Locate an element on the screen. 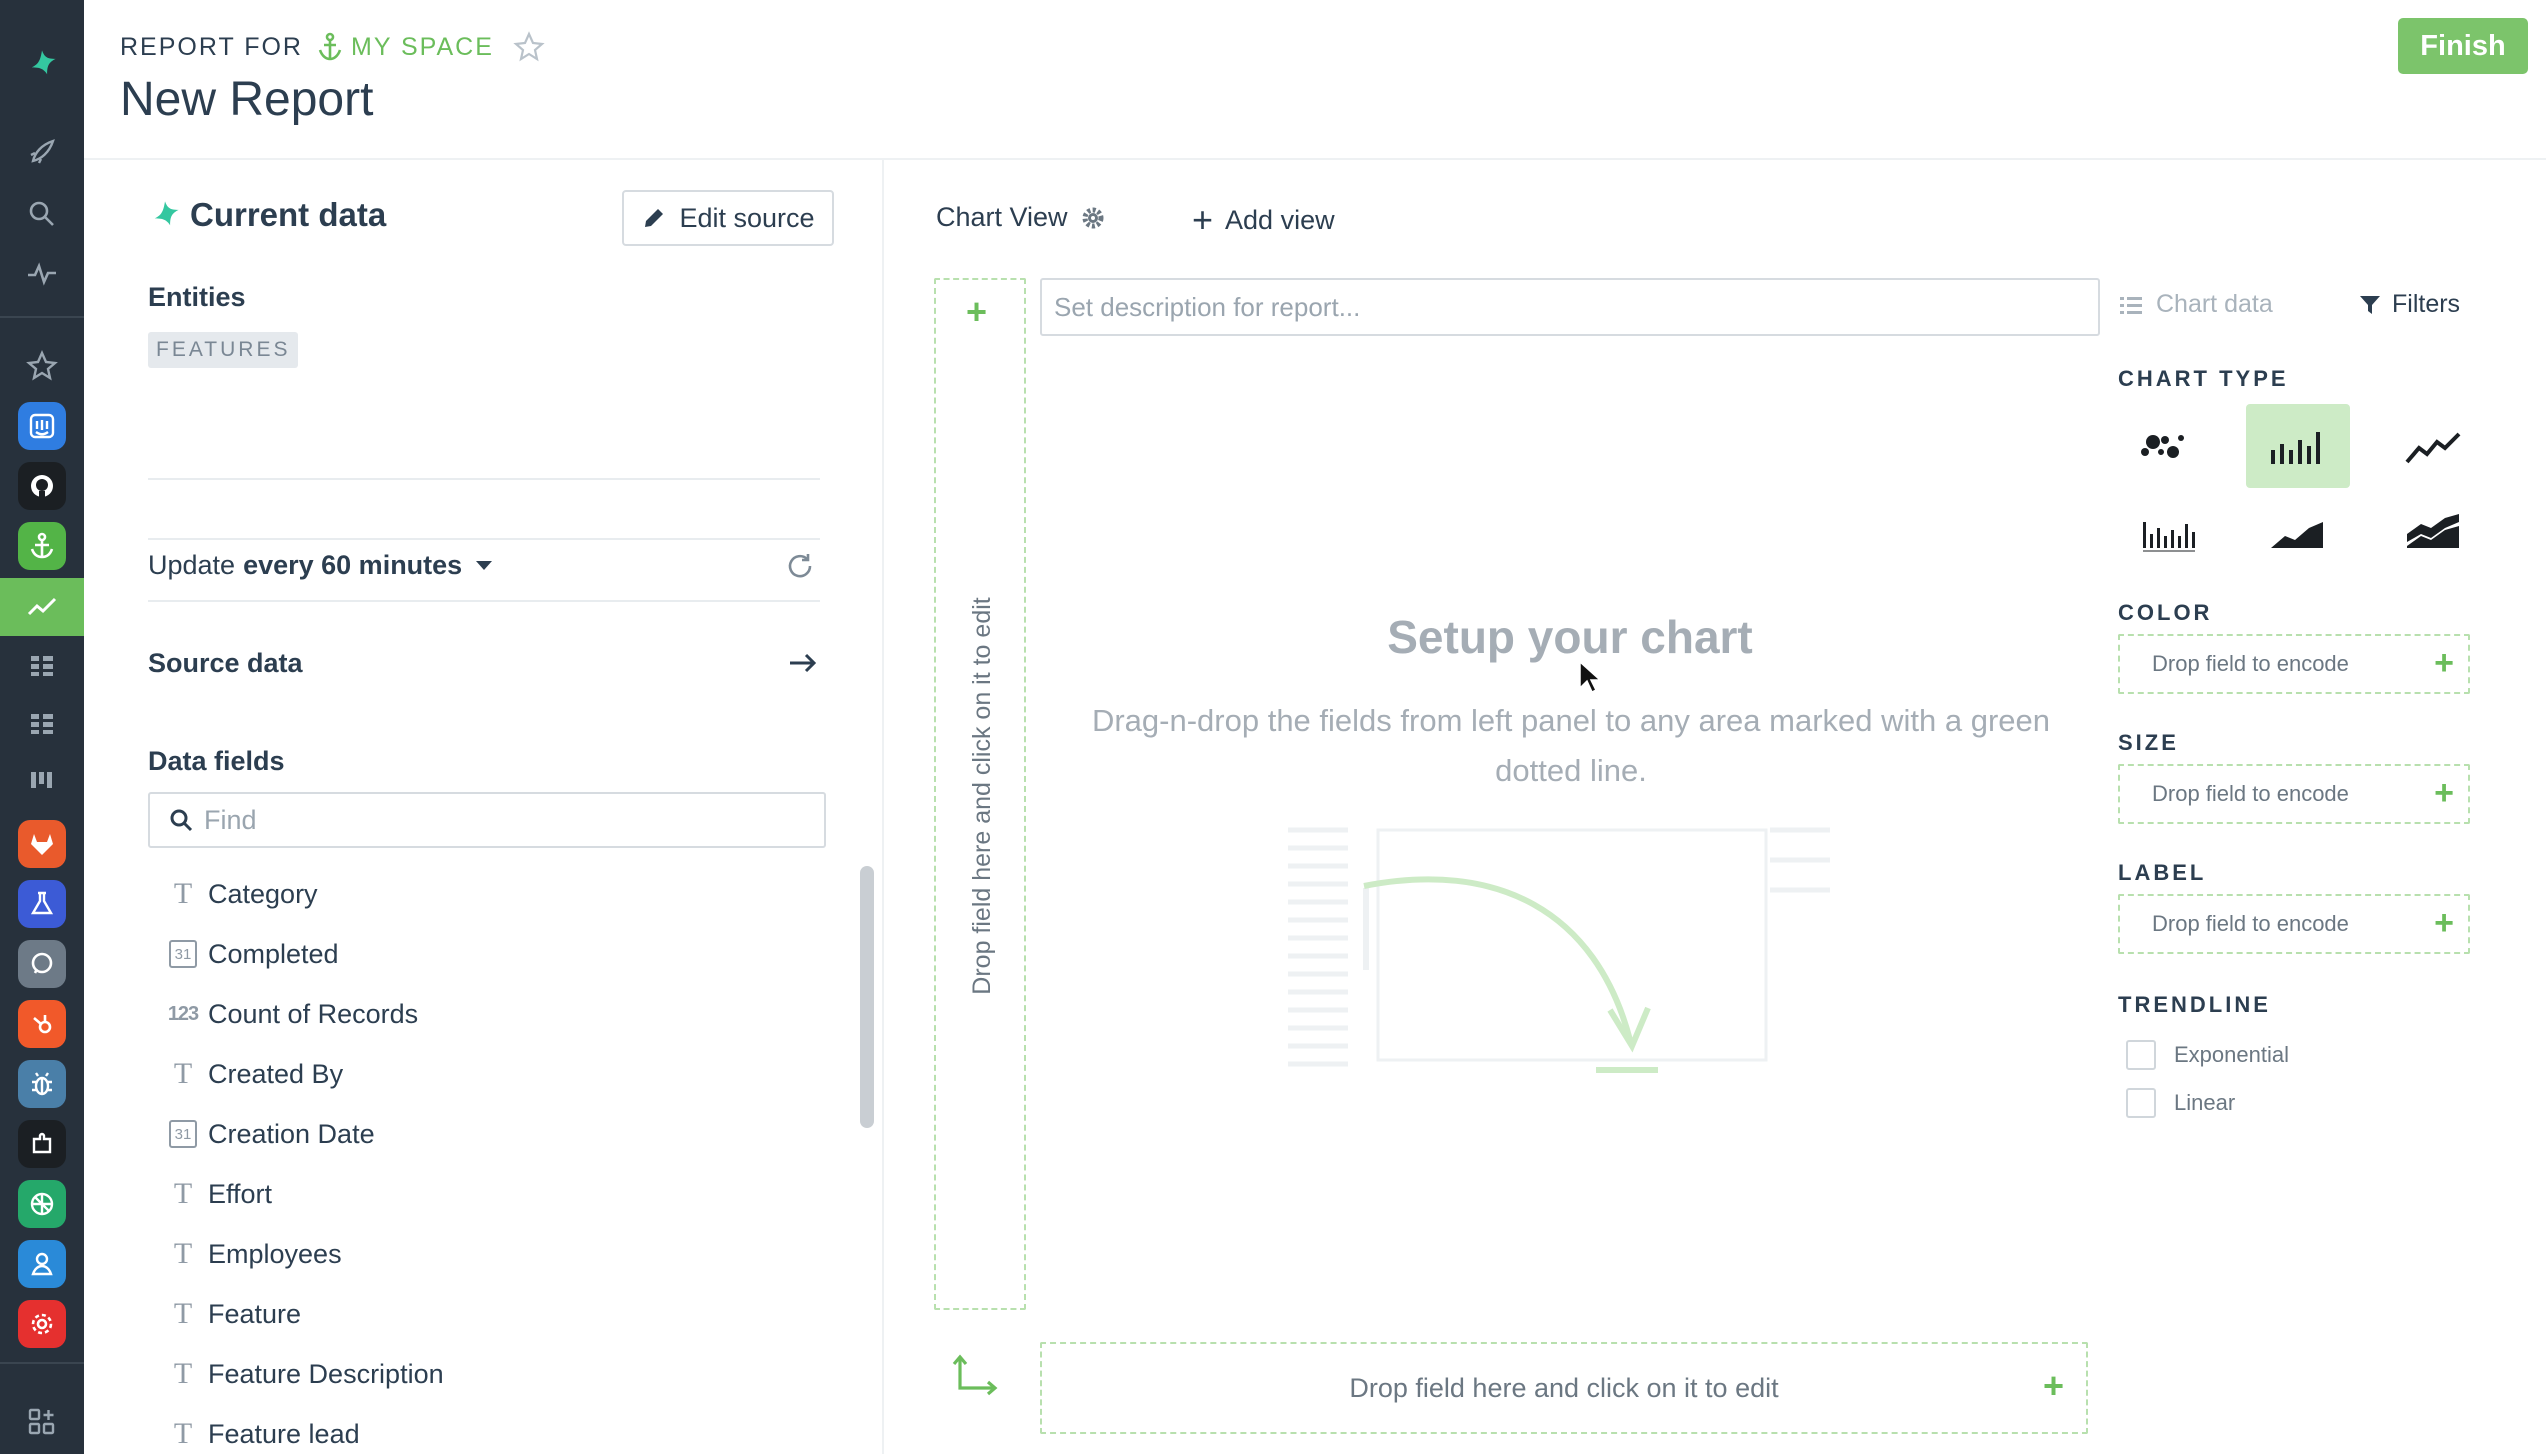 Image resolution: width=2546 pixels, height=1454 pixels. pencil-icon is located at coordinates (654, 218).